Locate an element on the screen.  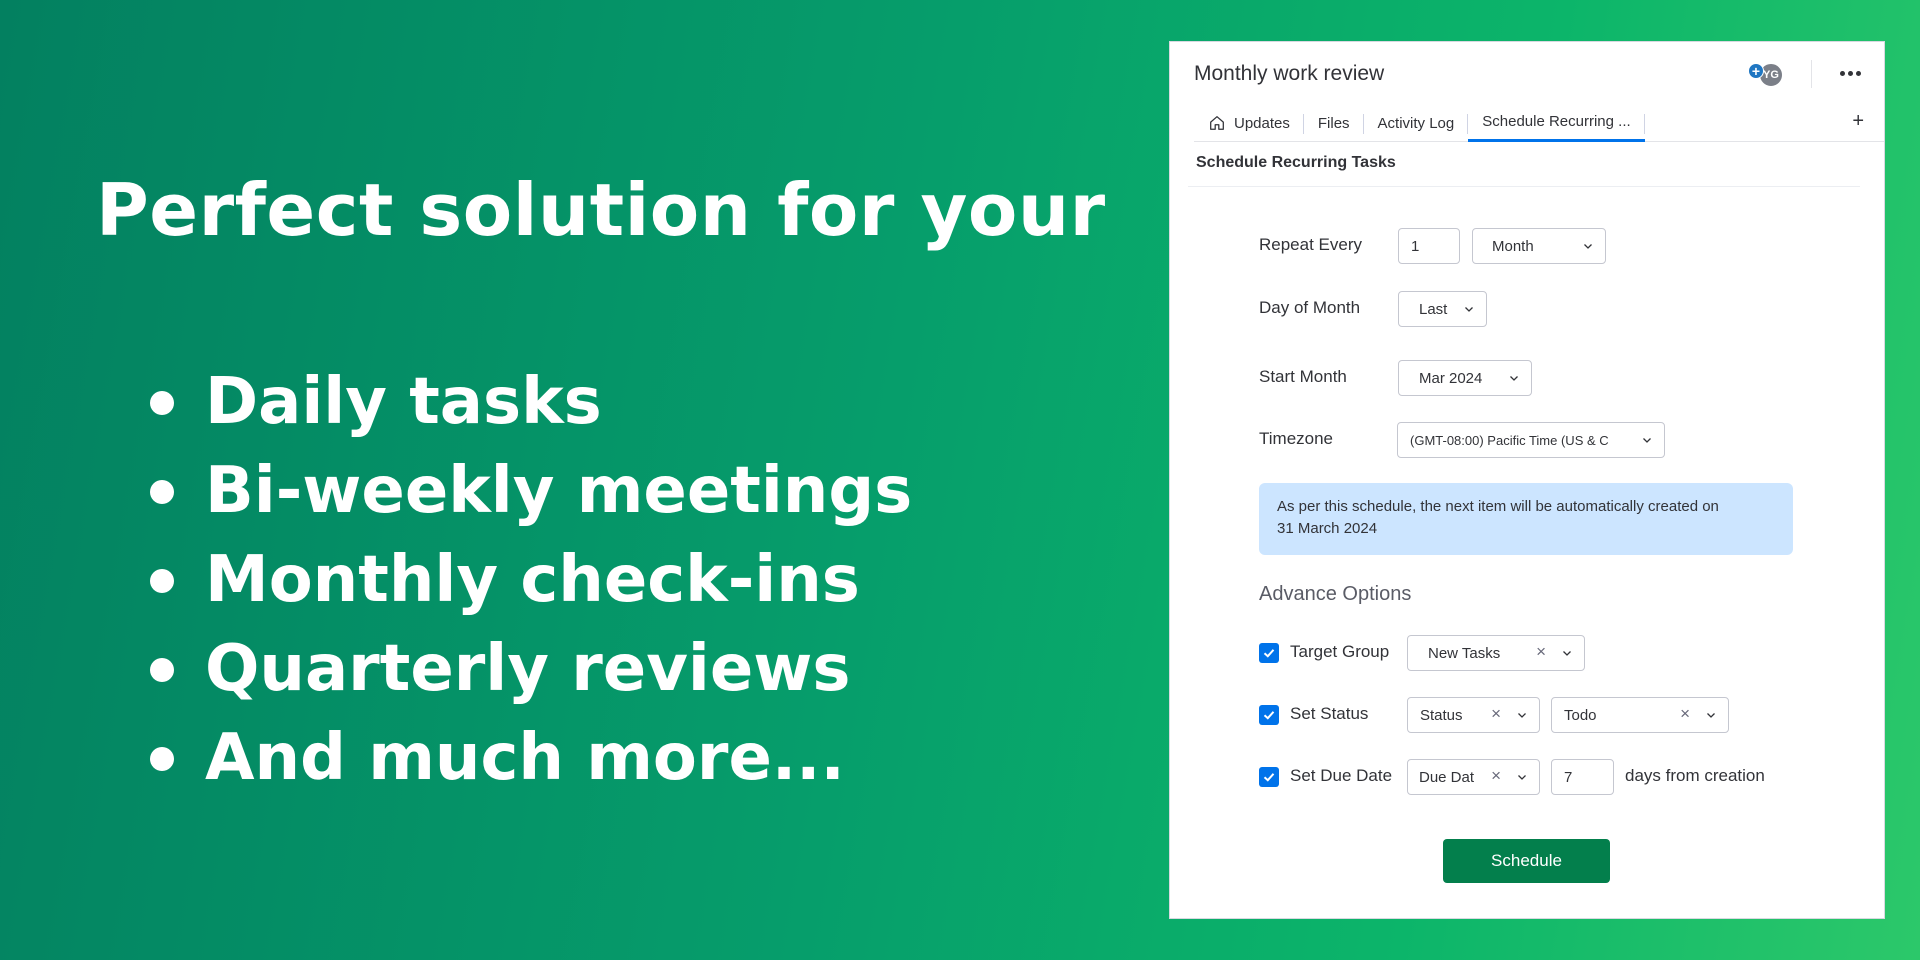
repeat-every-label: Repeat Every is located at coordinates (1310, 244).